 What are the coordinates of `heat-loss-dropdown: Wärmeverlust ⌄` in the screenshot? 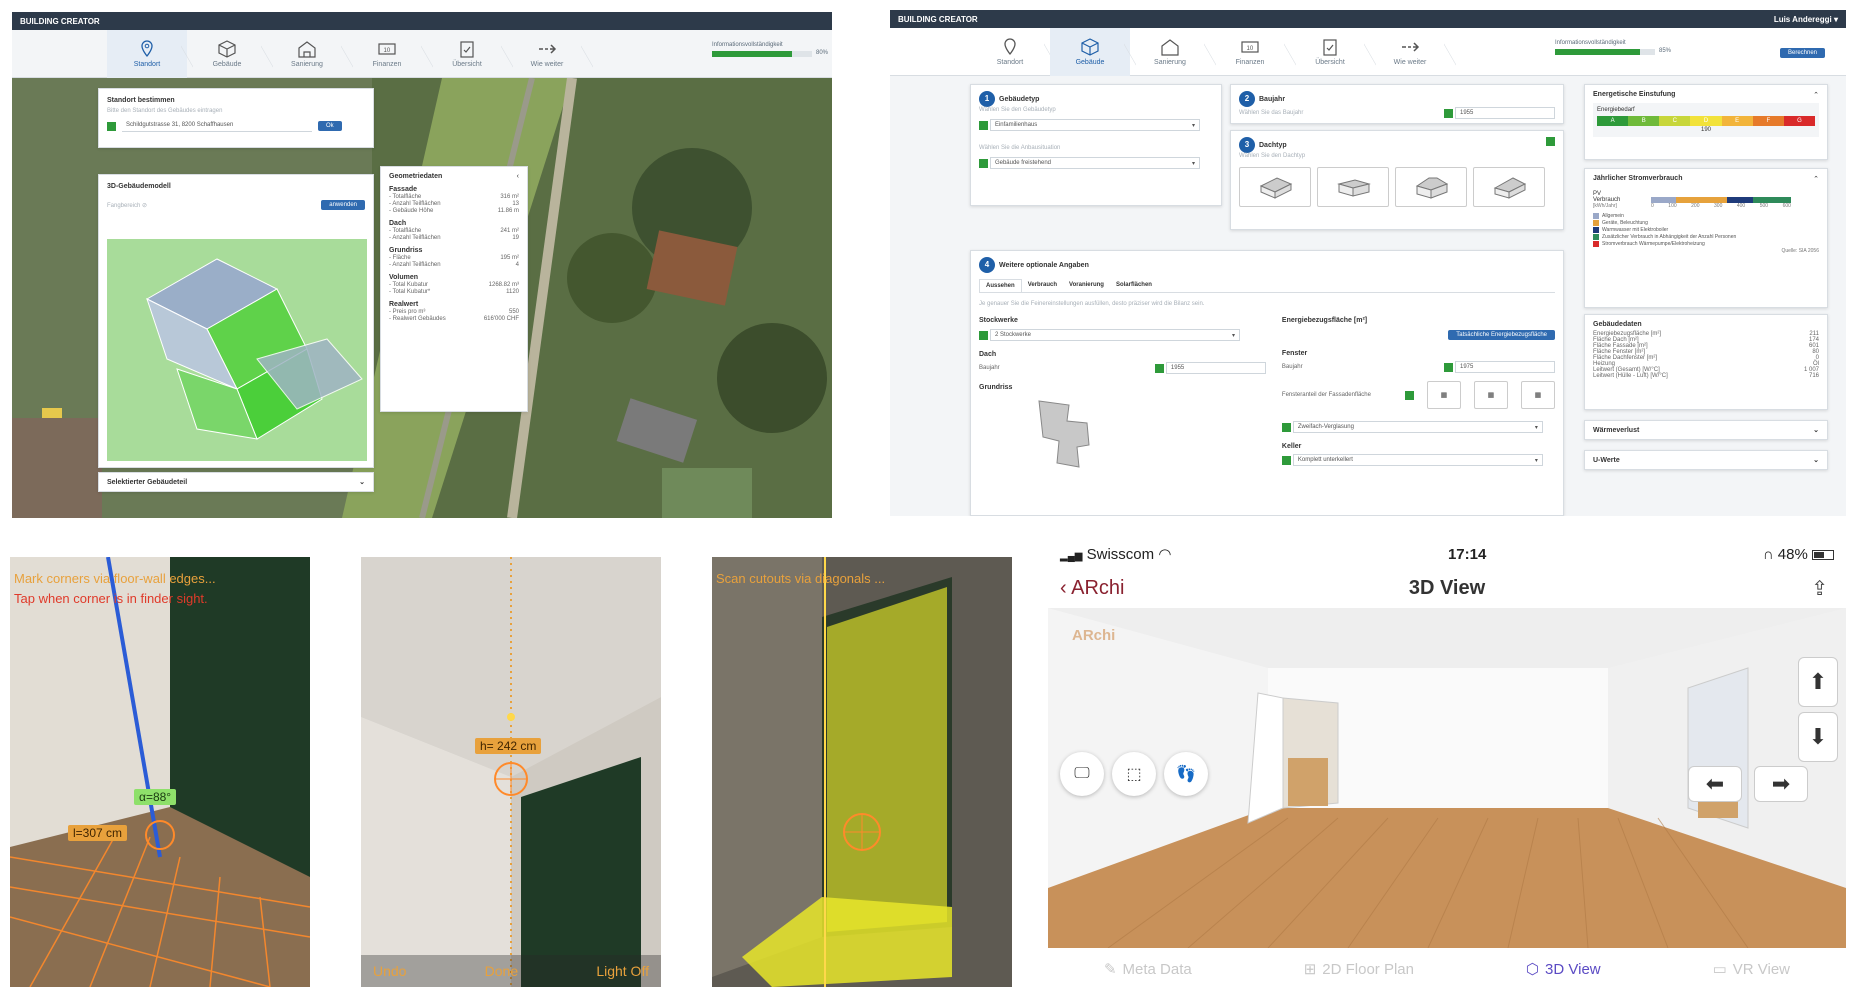 It's located at (1706, 430).